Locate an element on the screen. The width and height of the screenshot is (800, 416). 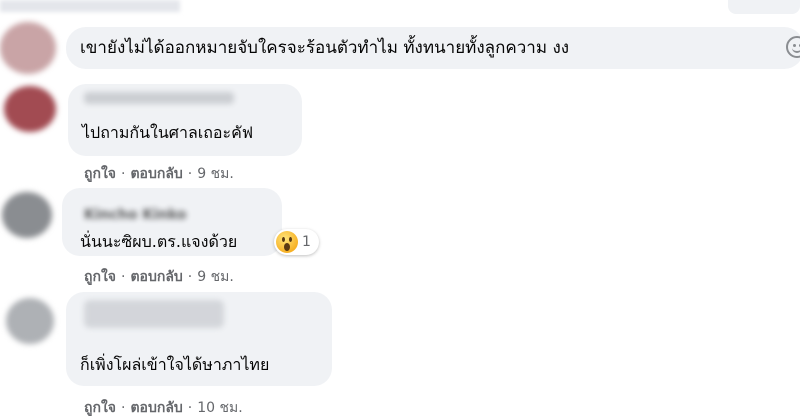
comment-actions: ถูกใจ · ตอบกลับ · 10 ชม. is located at coordinates (163, 406).